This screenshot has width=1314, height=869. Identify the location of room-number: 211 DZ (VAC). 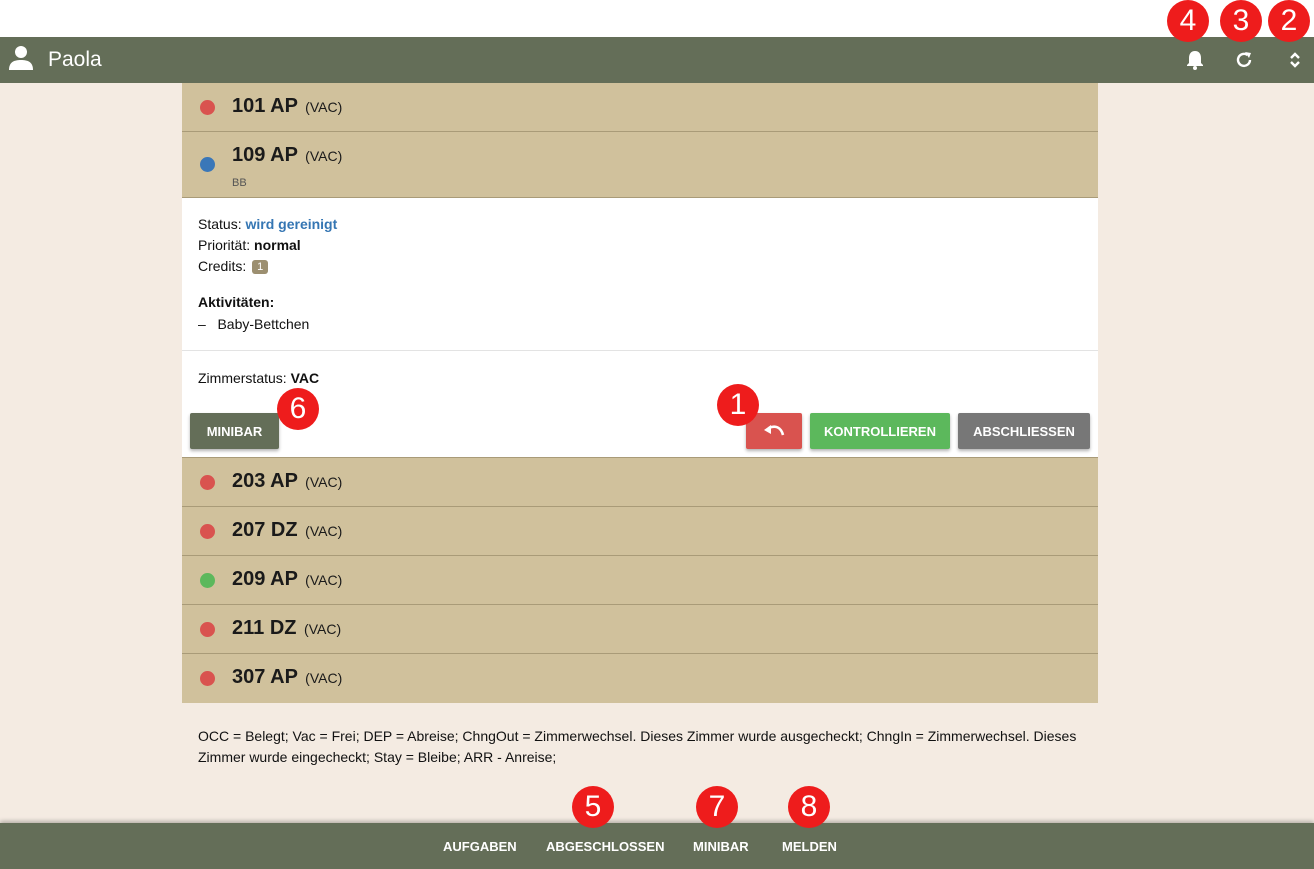
(287, 628).